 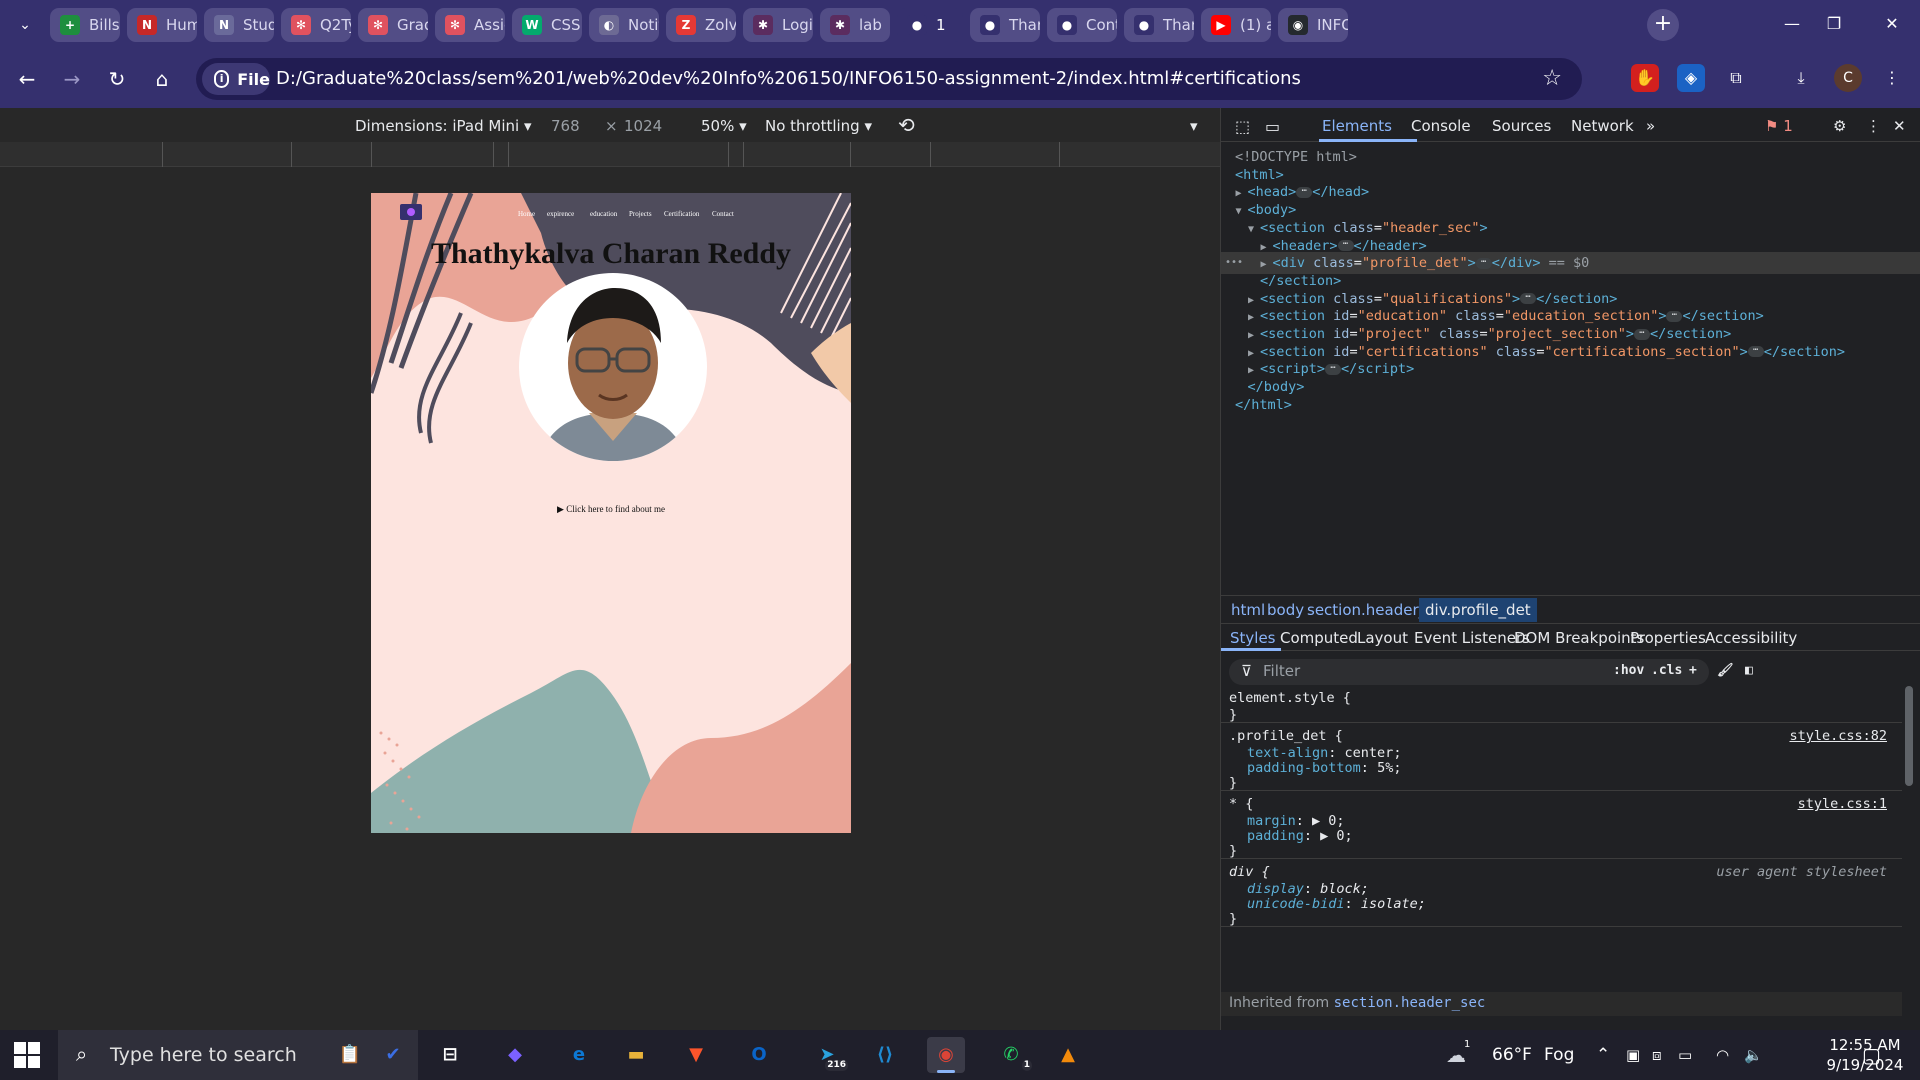 I want to click on new-tab-button: +, so click(x=1663, y=25).